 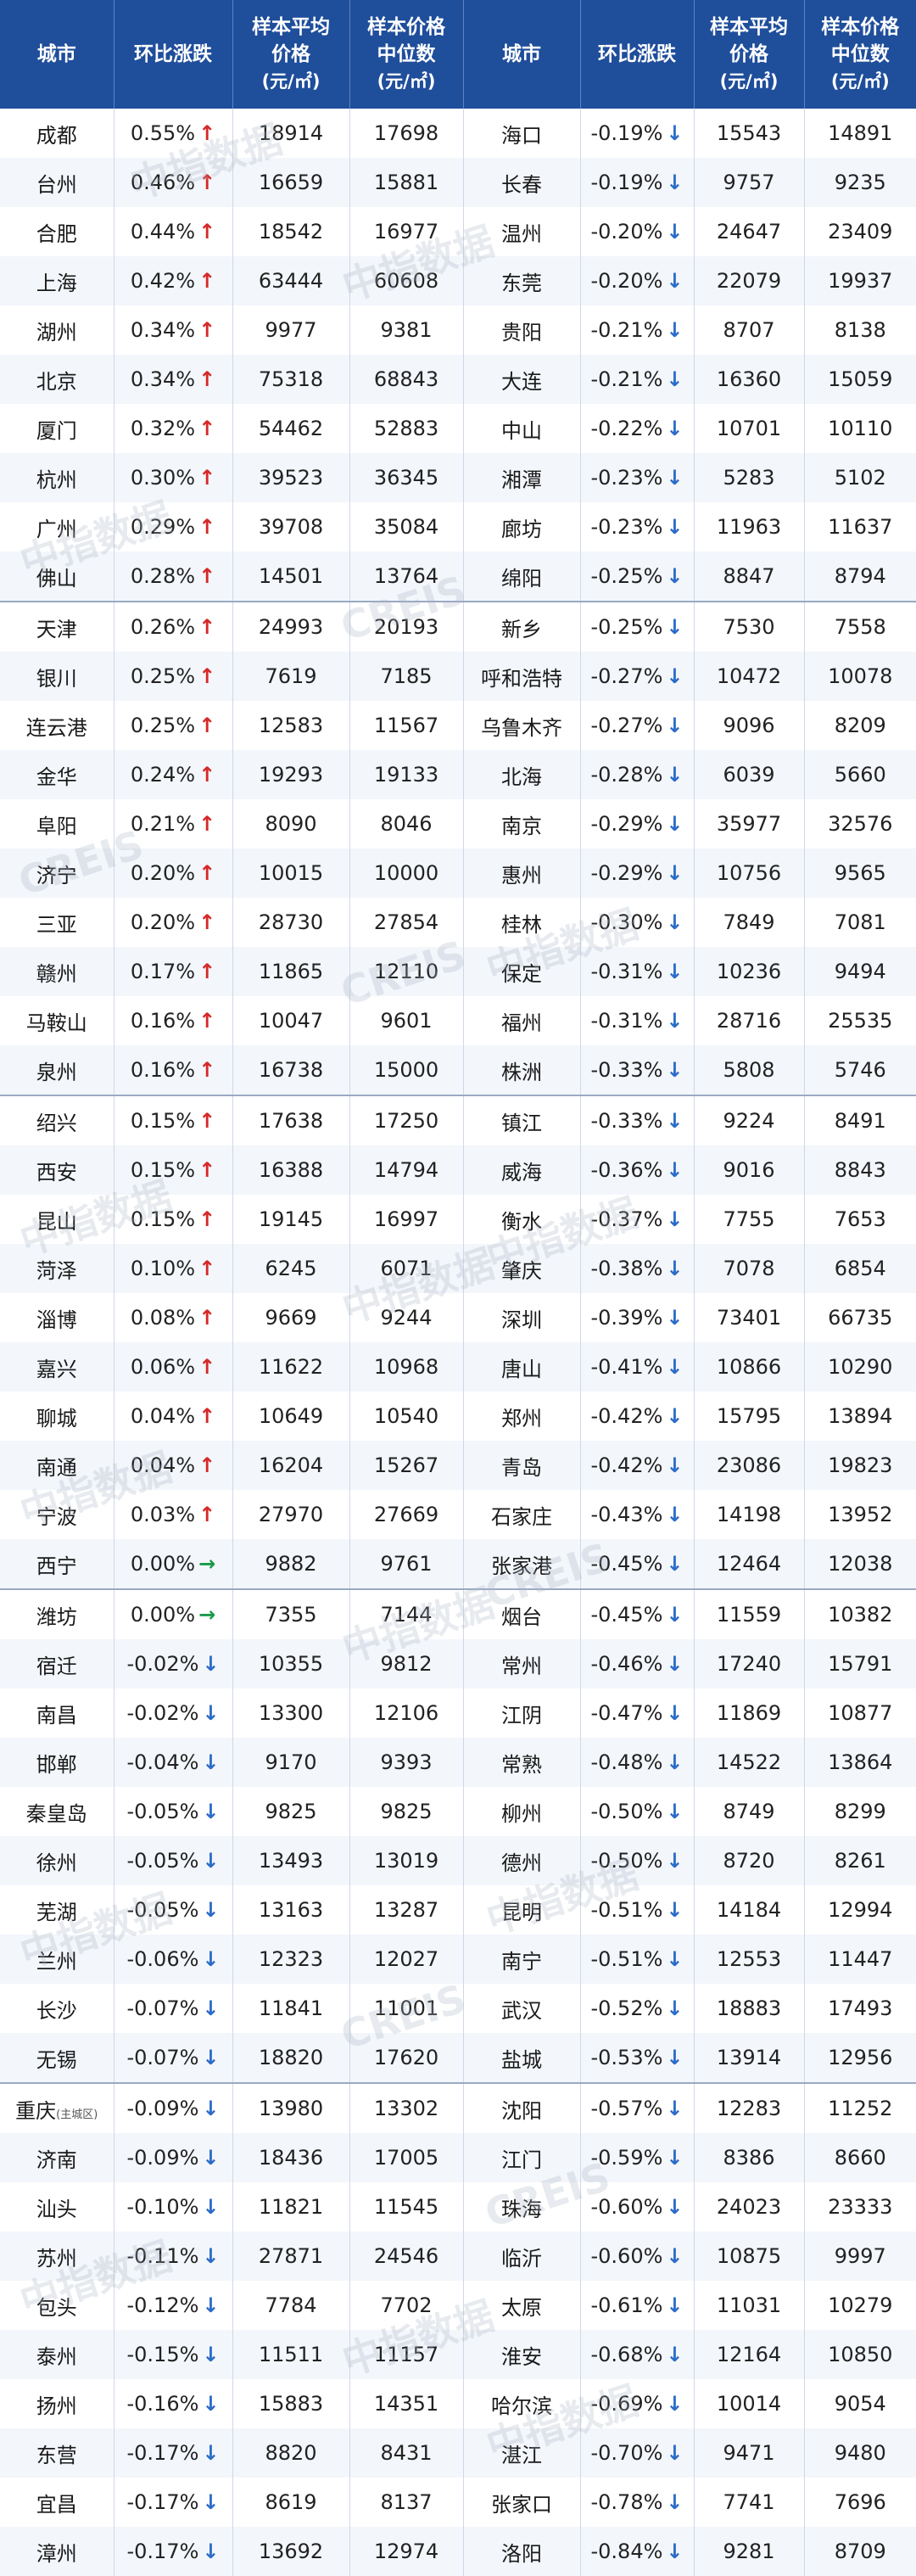 I want to click on city-name: 连云港, so click(x=56, y=728).